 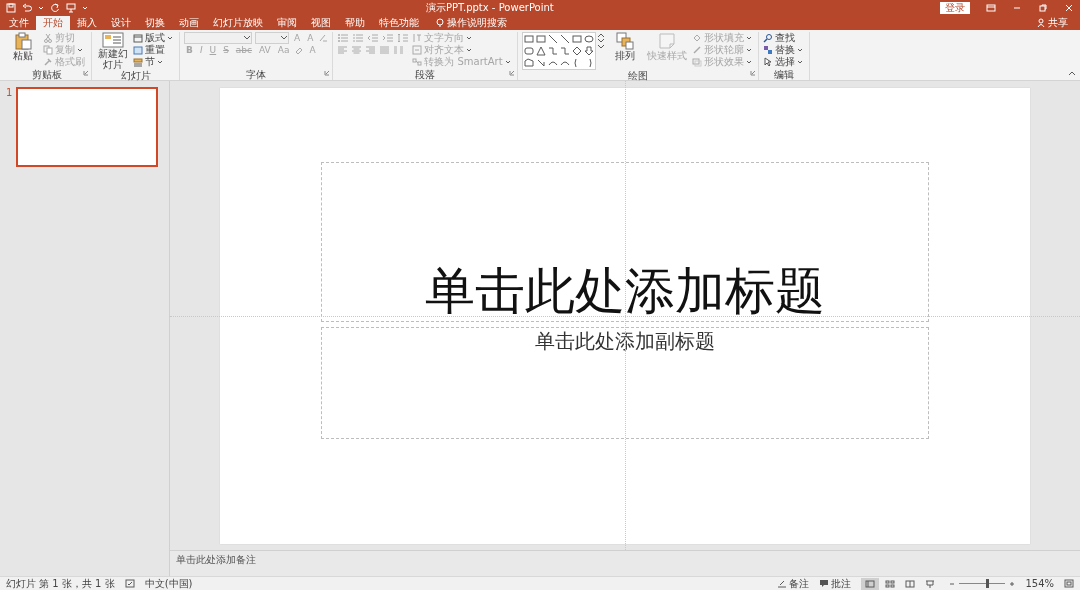 What do you see at coordinates (321, 23) in the screenshot?
I see `ribbon-tab: 视图` at bounding box center [321, 23].